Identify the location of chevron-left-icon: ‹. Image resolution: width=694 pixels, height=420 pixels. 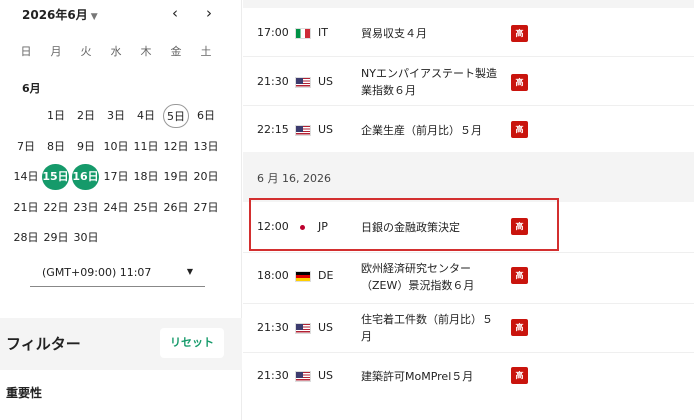
(175, 13).